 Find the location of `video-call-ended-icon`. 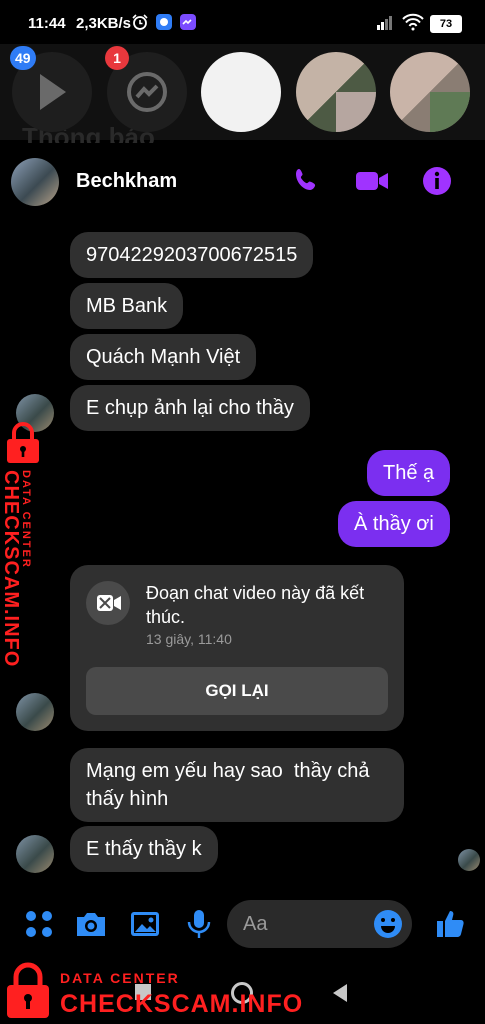

video-call-ended-icon is located at coordinates (108, 603).